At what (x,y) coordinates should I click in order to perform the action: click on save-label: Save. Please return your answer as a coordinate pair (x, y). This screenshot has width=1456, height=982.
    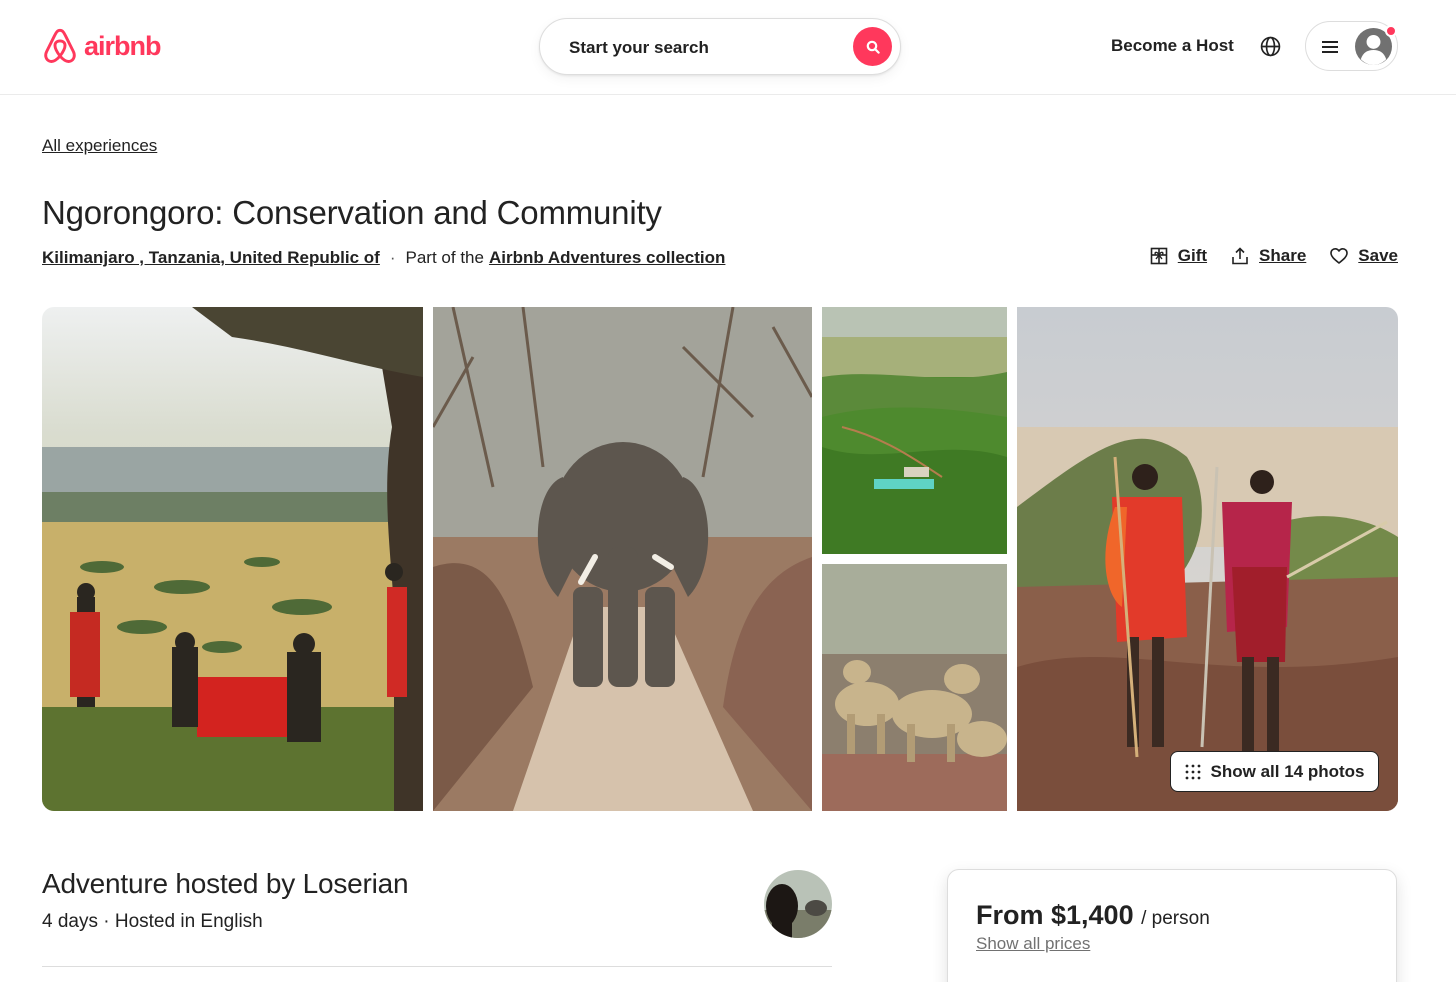
    Looking at the image, I should click on (1378, 255).